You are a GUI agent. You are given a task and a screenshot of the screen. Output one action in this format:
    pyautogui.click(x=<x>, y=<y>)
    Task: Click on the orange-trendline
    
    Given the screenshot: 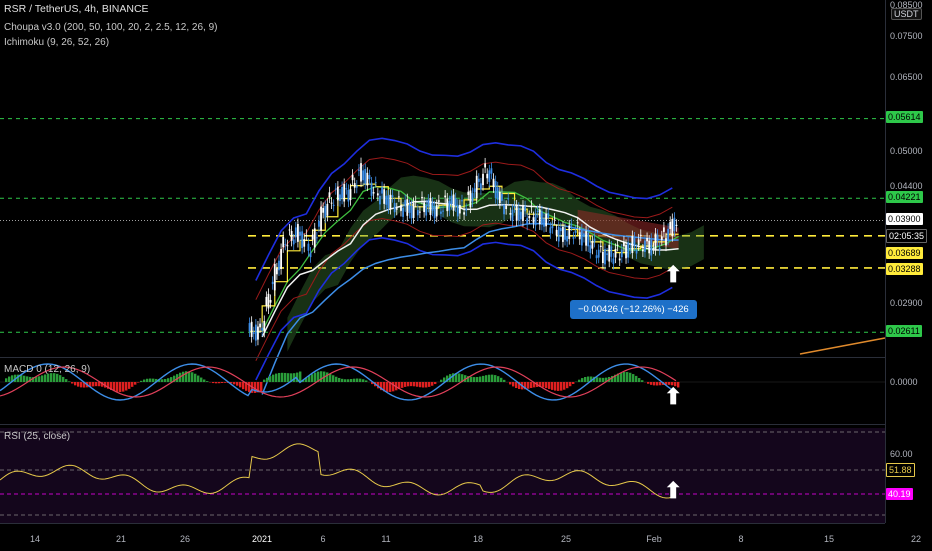 What is the action you would take?
    pyautogui.click(x=842, y=346)
    